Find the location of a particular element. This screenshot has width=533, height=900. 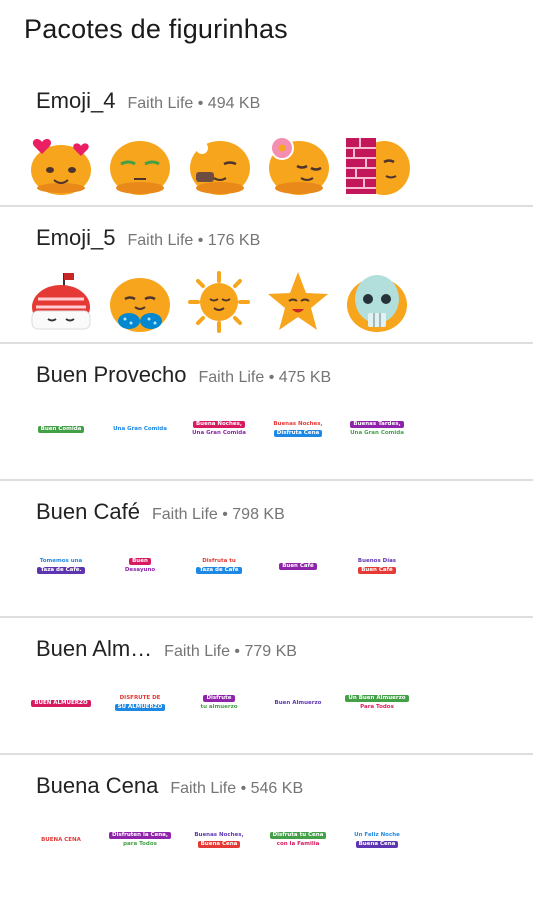

pack-meta: Faith Life • 176 KB is located at coordinates (194, 240).